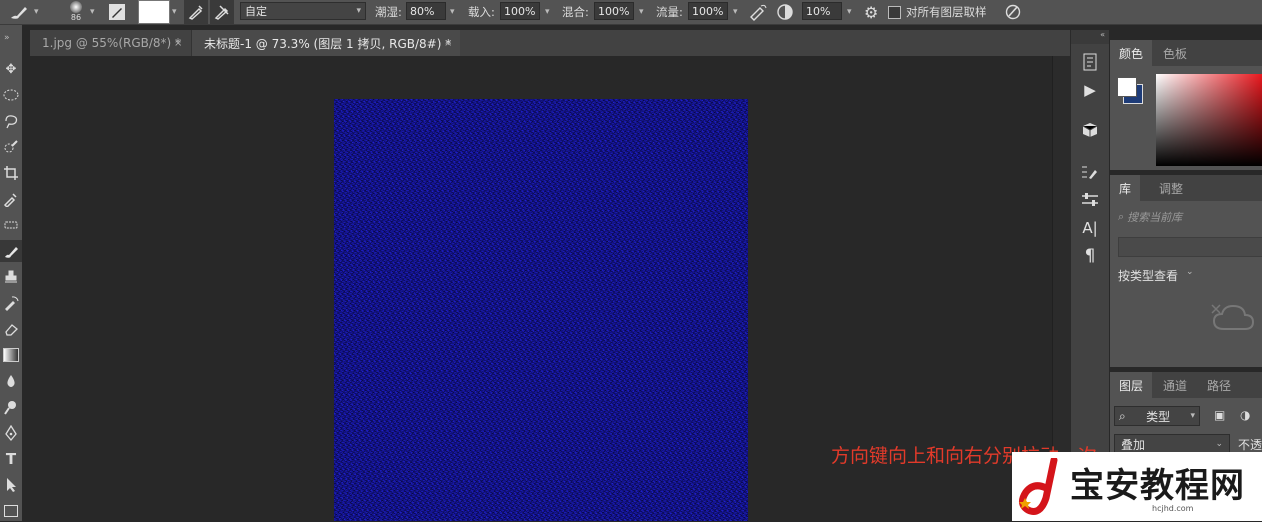 Image resolution: width=1262 pixels, height=522 pixels. Describe the element at coordinates (1090, 62) in the screenshot. I see `history-panel-icon` at that location.